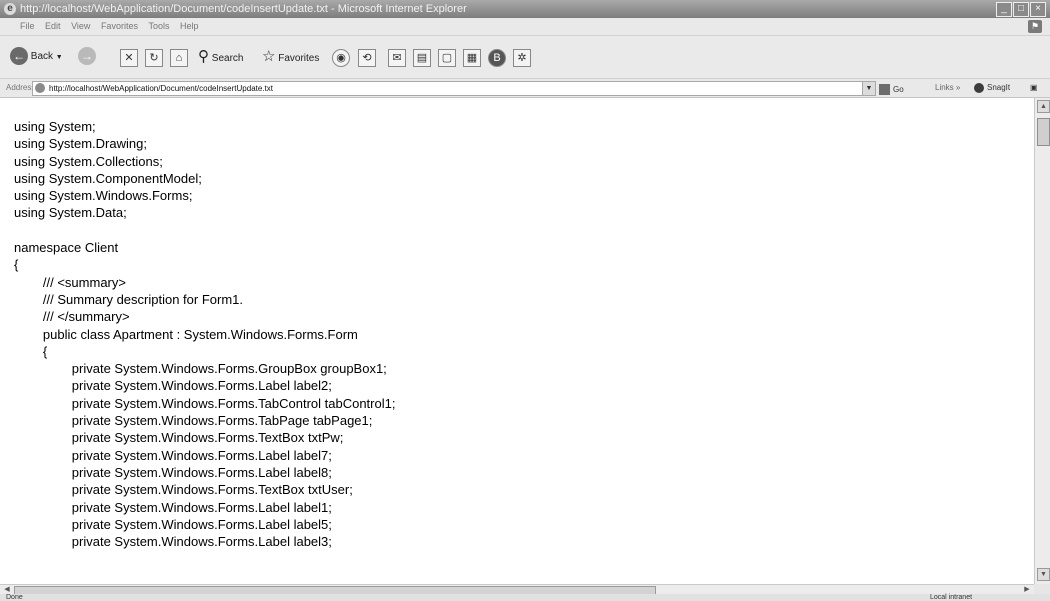 The height and width of the screenshot is (601, 1050). What do you see at coordinates (367, 58) in the screenshot?
I see `history-icon: ⟲` at bounding box center [367, 58].